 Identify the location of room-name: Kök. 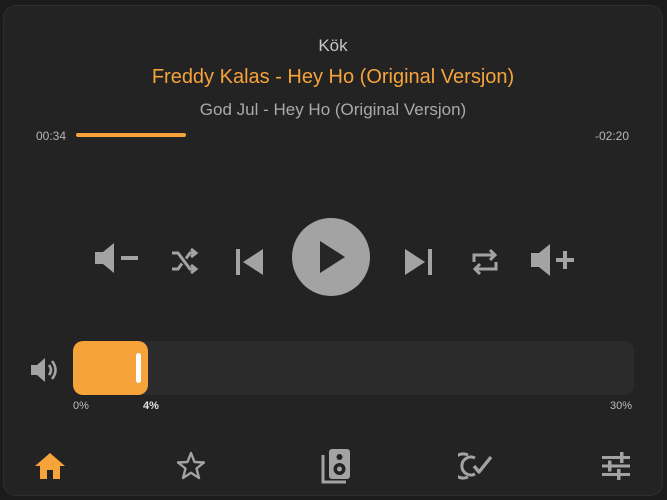
(333, 45).